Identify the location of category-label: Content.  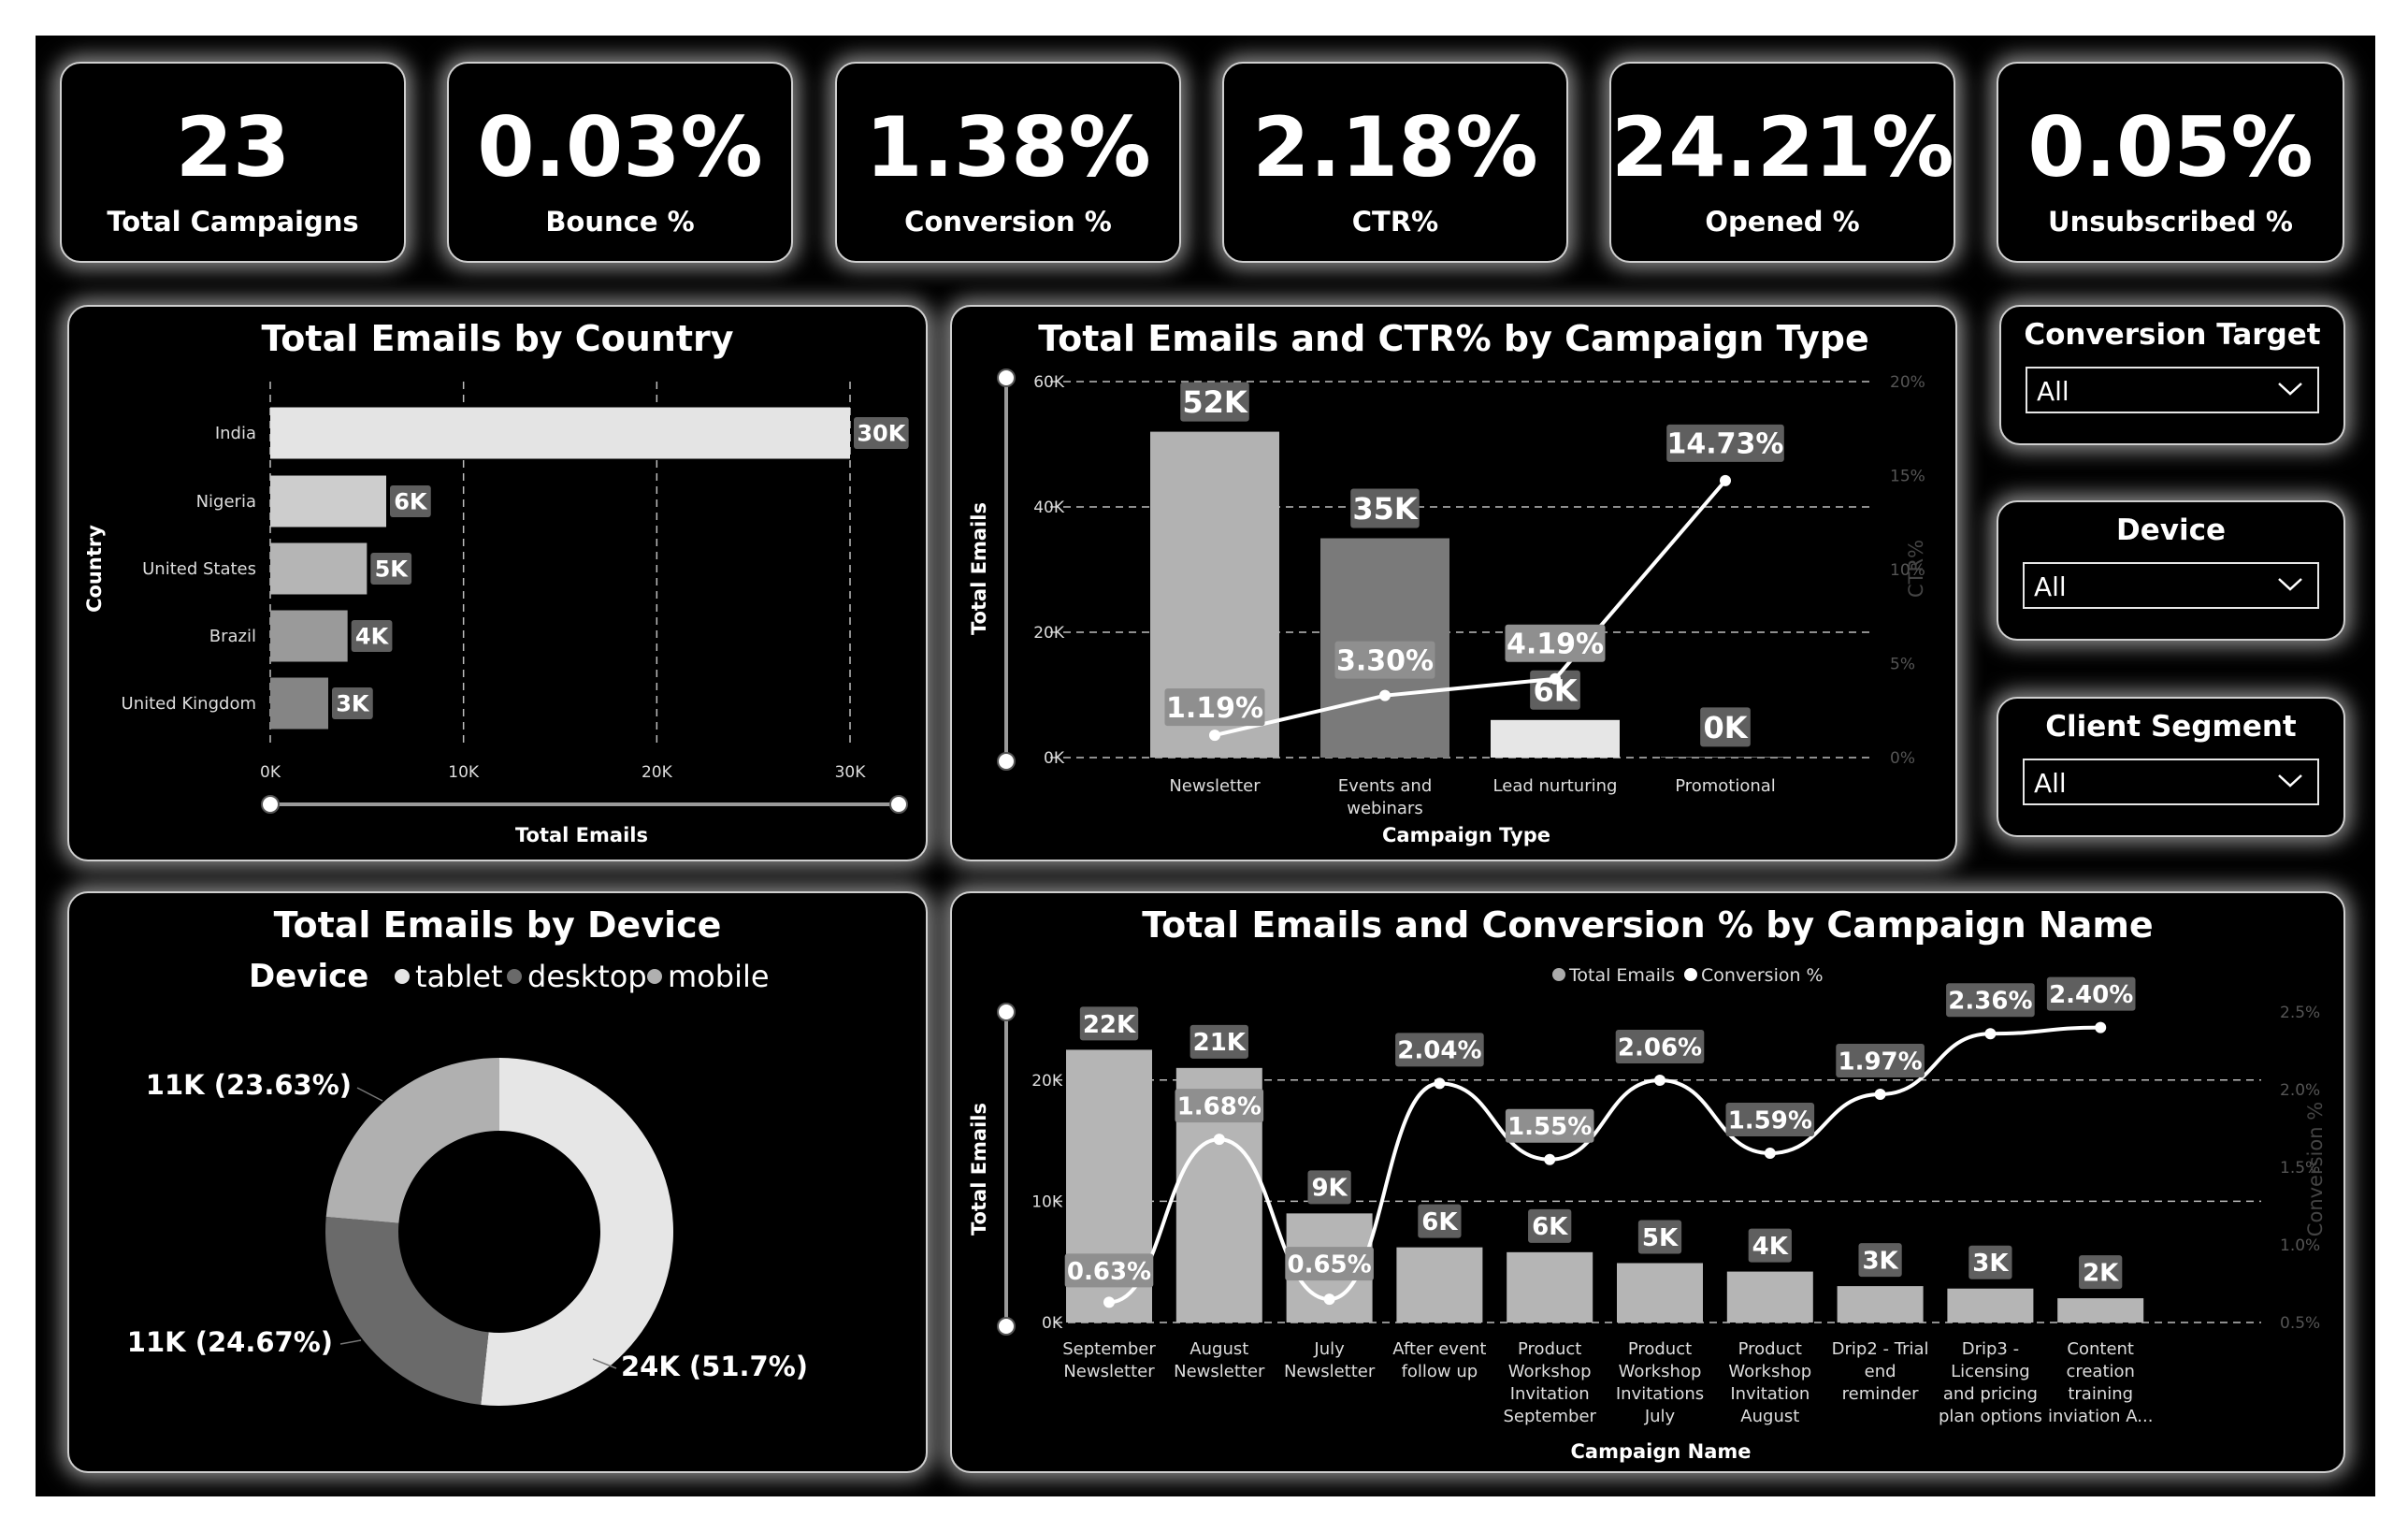
(2100, 1349).